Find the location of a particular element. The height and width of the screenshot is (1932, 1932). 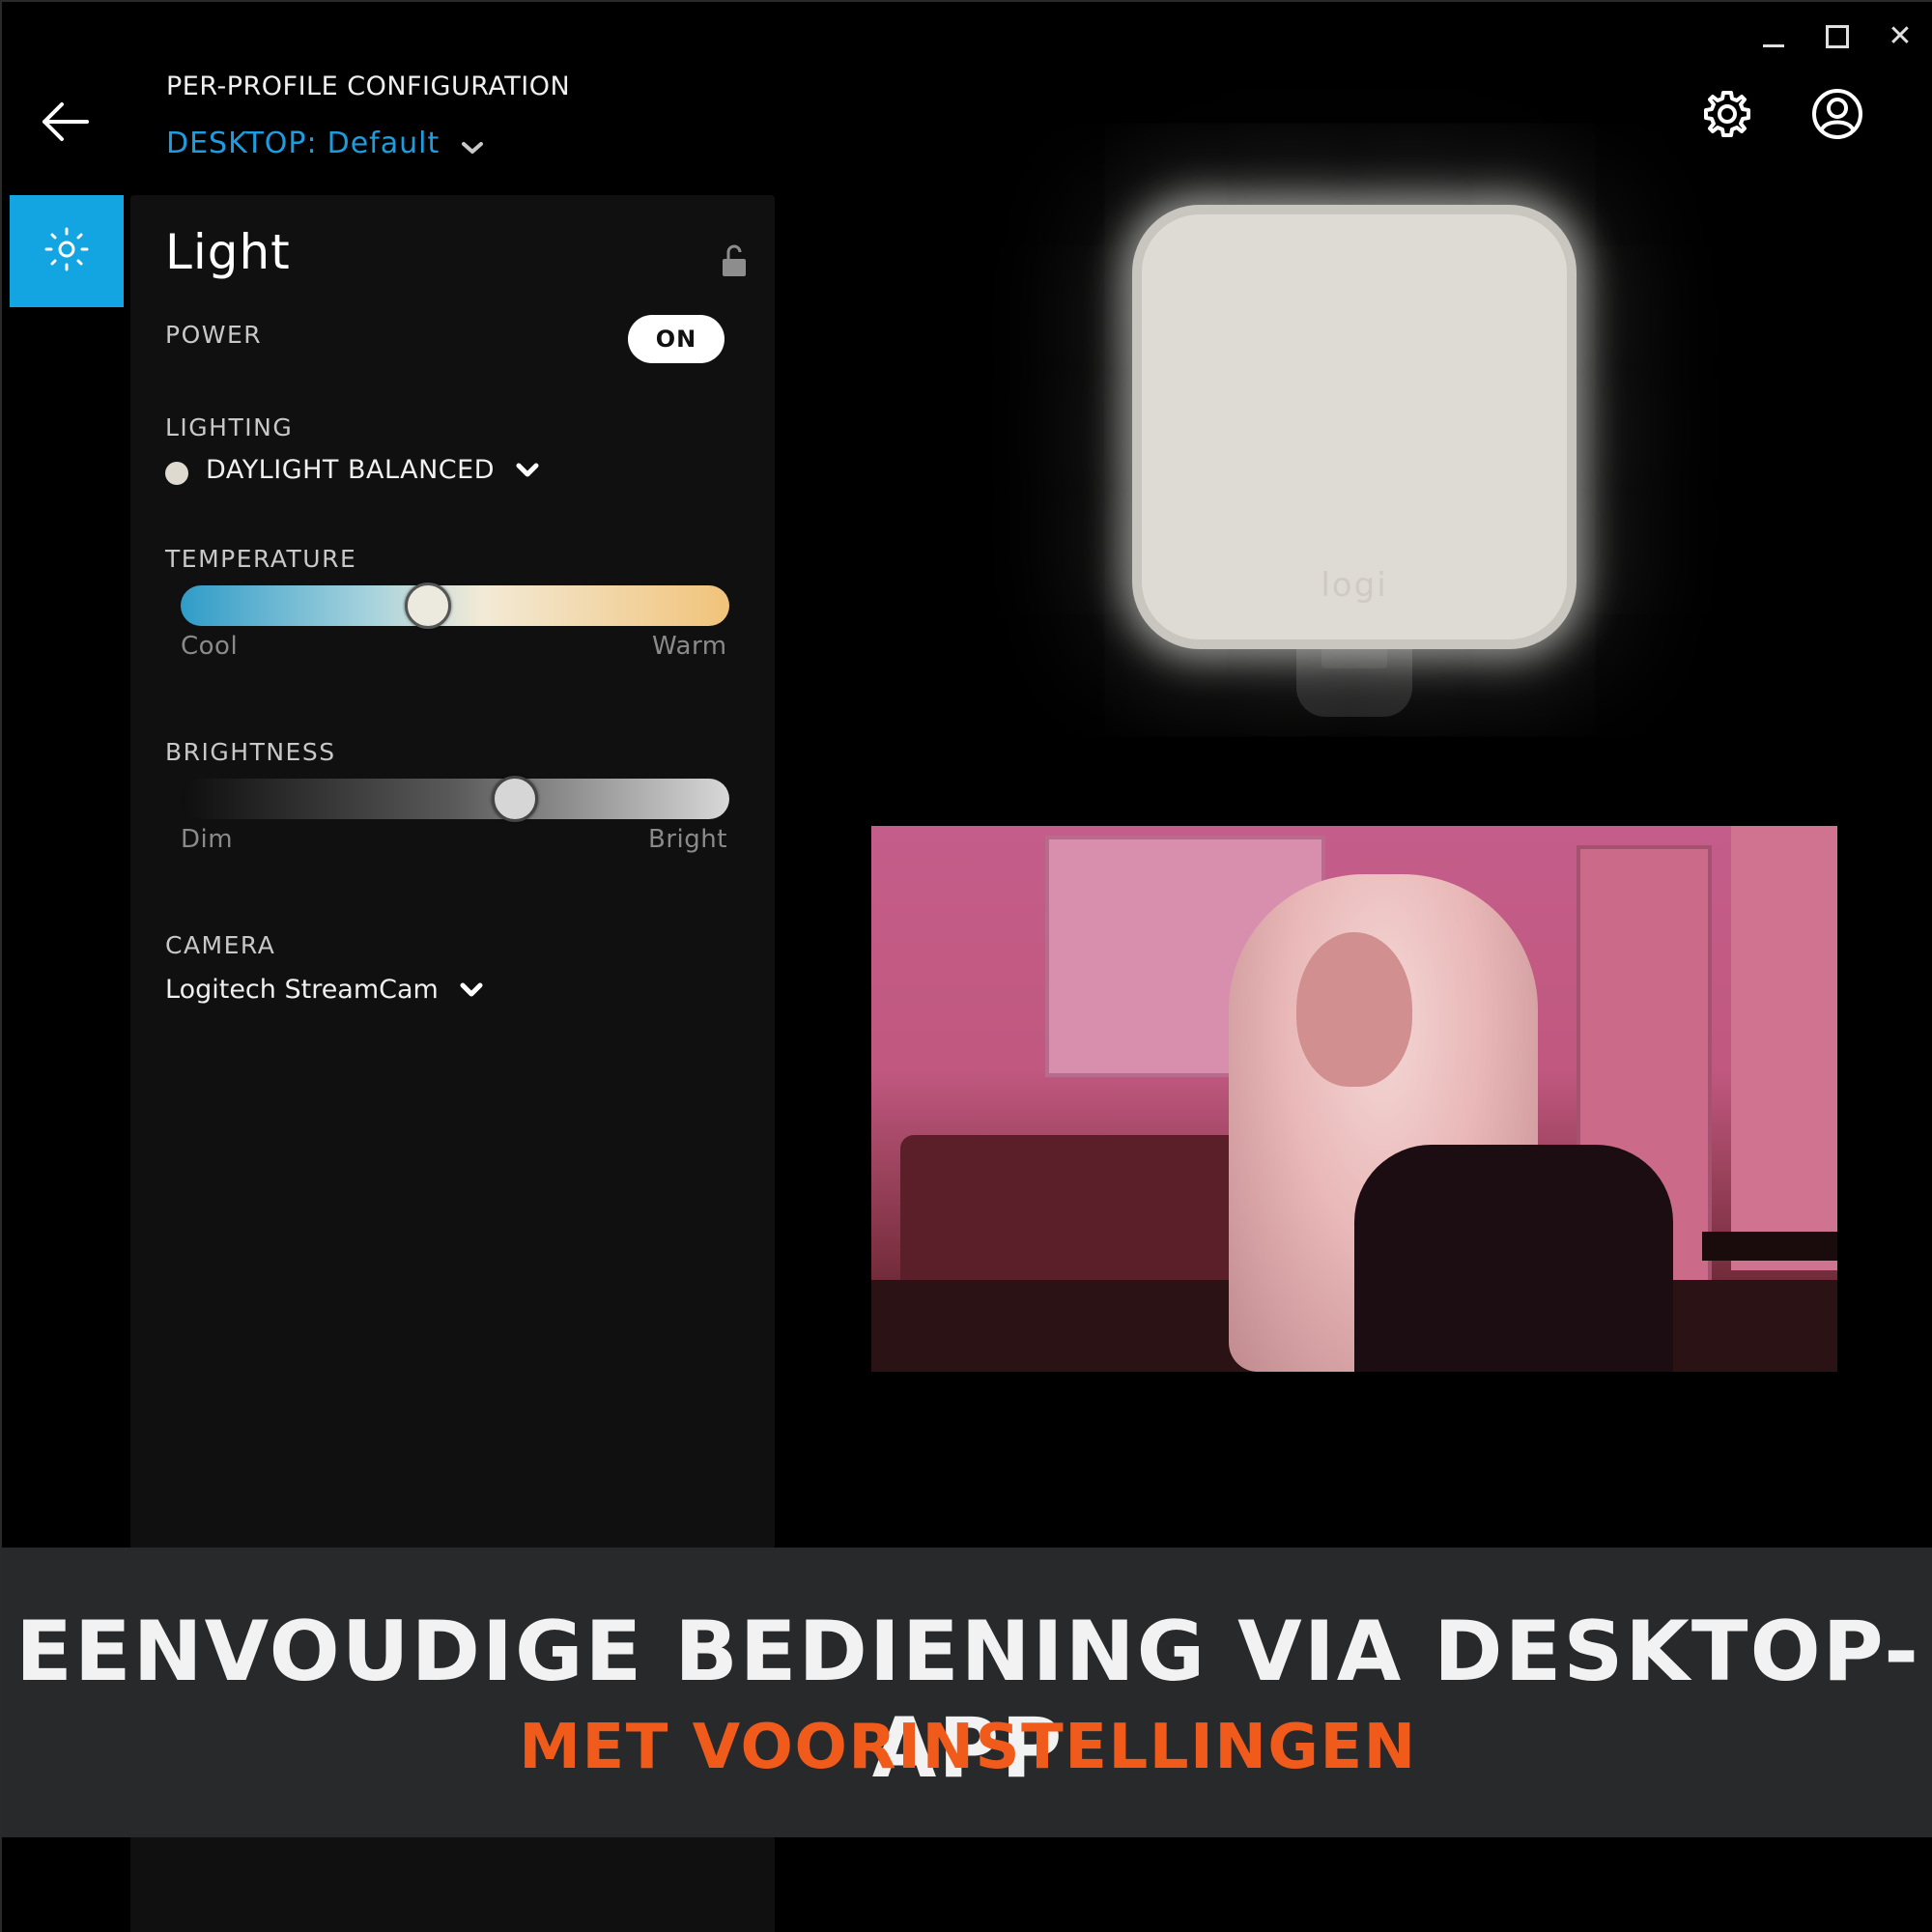

preview-person-body is located at coordinates (1513, 1258).